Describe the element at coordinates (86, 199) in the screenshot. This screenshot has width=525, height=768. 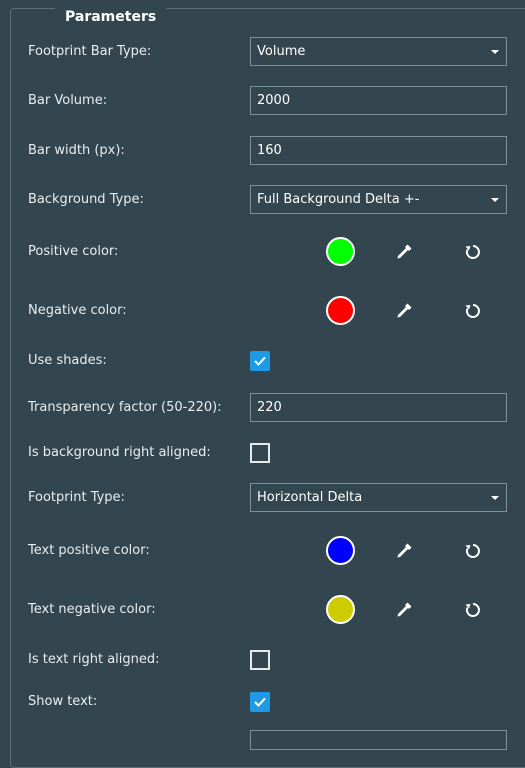
I see `background-type-label: Background Type:` at that location.